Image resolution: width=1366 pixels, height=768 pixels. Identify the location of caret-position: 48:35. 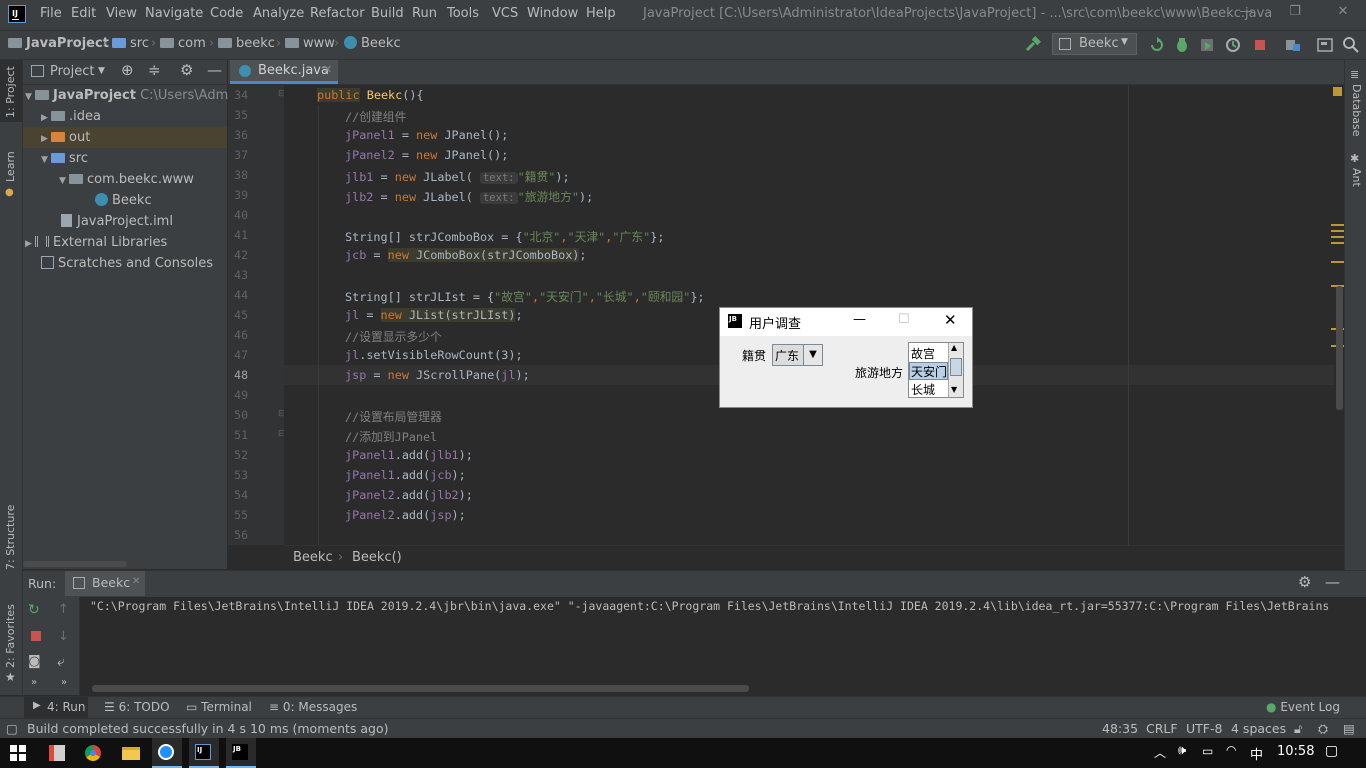
(1120, 728).